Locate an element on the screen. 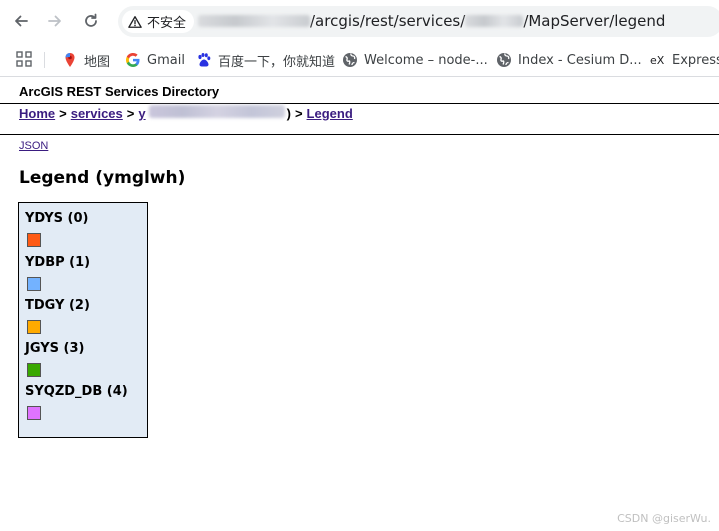 The height and width of the screenshot is (531, 719). warning-icon is located at coordinates (135, 21).